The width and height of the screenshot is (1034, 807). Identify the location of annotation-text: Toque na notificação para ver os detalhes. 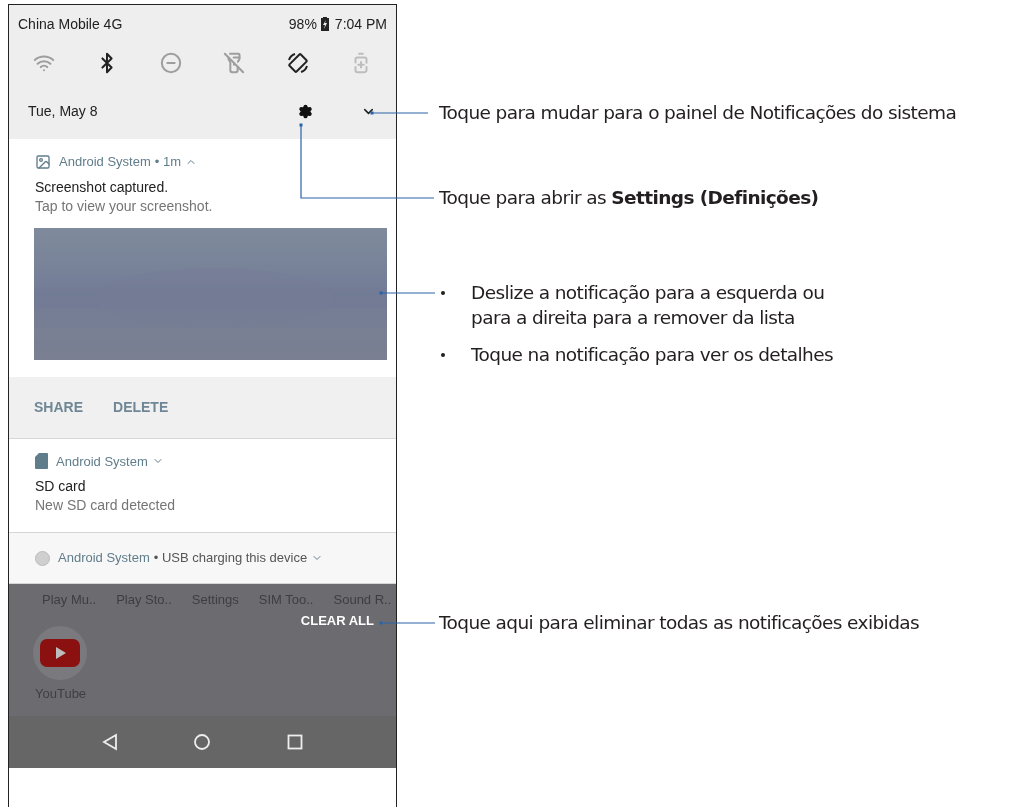
(652, 355).